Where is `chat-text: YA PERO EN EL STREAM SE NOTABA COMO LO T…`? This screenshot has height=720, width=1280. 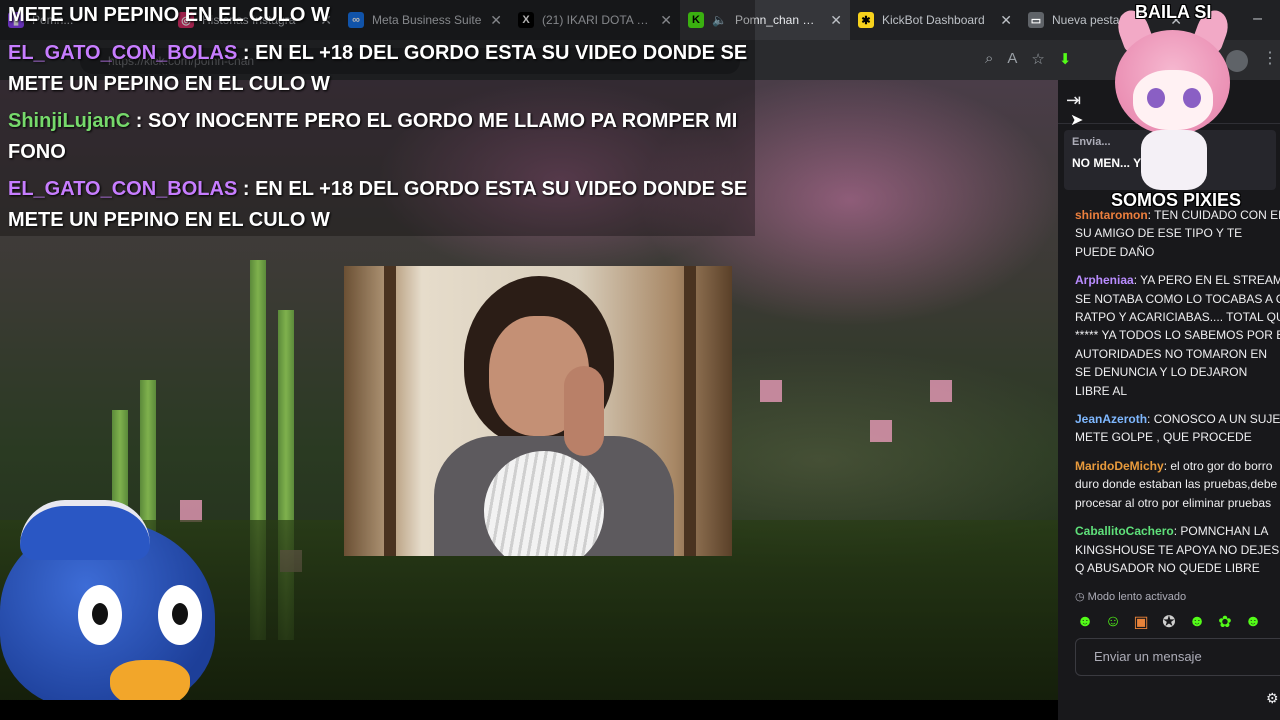 chat-text: YA PERO EN EL STREAM SE NOTABA COMO LO T… is located at coordinates (1177, 335).